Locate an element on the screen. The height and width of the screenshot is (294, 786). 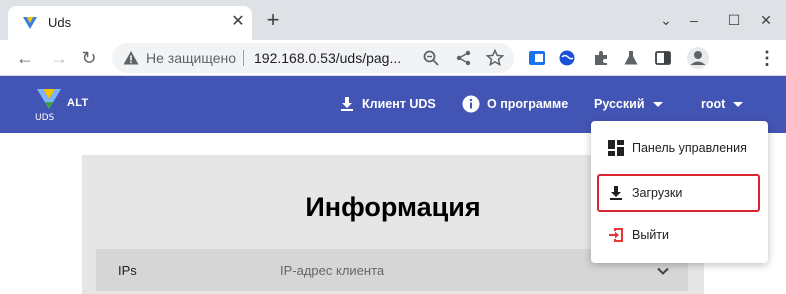
security-status: Не защищено is located at coordinates (191, 58).